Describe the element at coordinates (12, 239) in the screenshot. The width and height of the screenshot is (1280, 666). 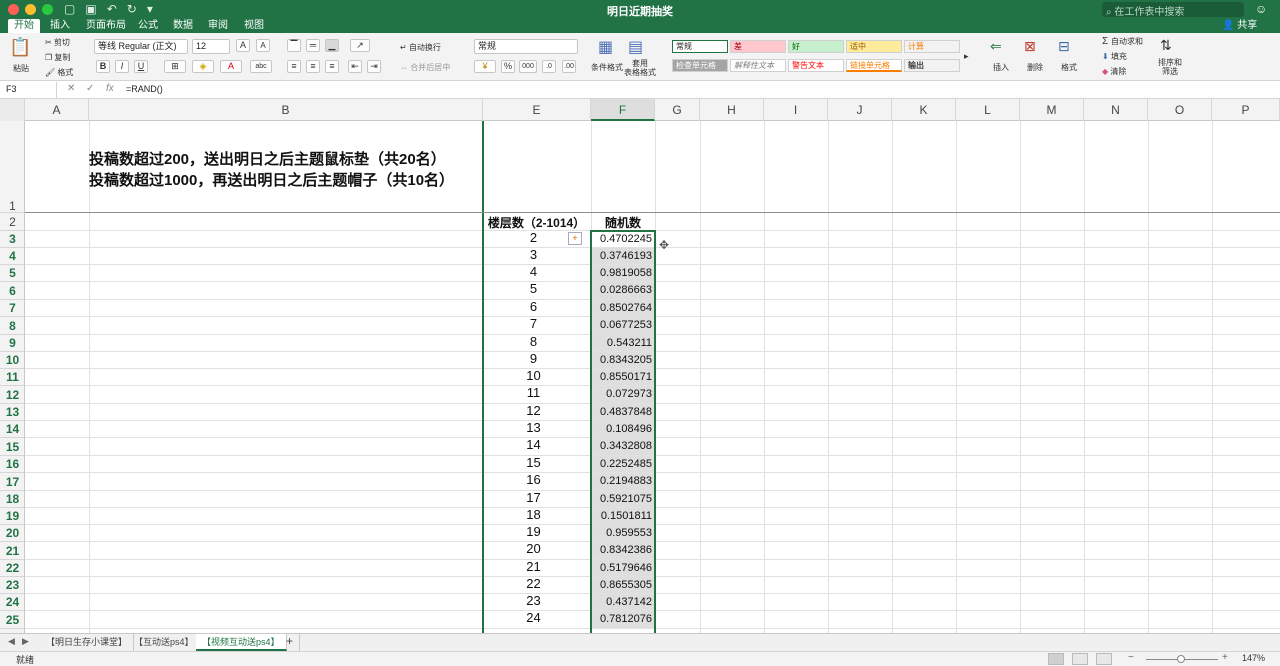
I see `row-header: 3` at that location.